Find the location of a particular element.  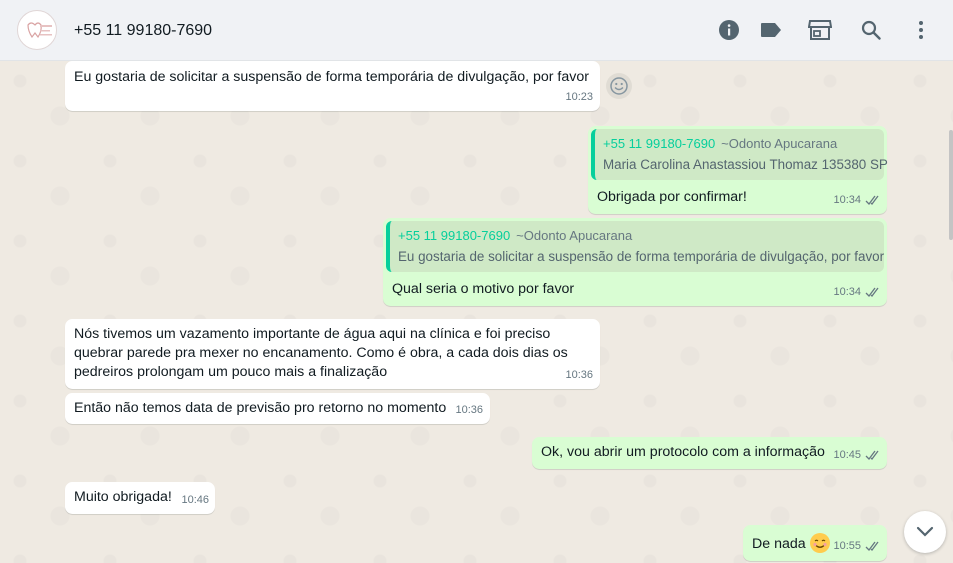

message-meta: 10:55 is located at coordinates (857, 546).